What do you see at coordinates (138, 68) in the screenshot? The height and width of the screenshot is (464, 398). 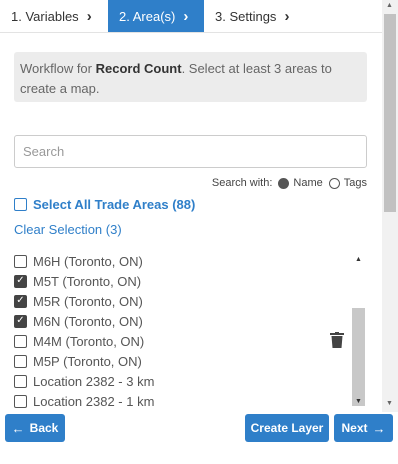 I see `workflow-name: Record Count` at bounding box center [138, 68].